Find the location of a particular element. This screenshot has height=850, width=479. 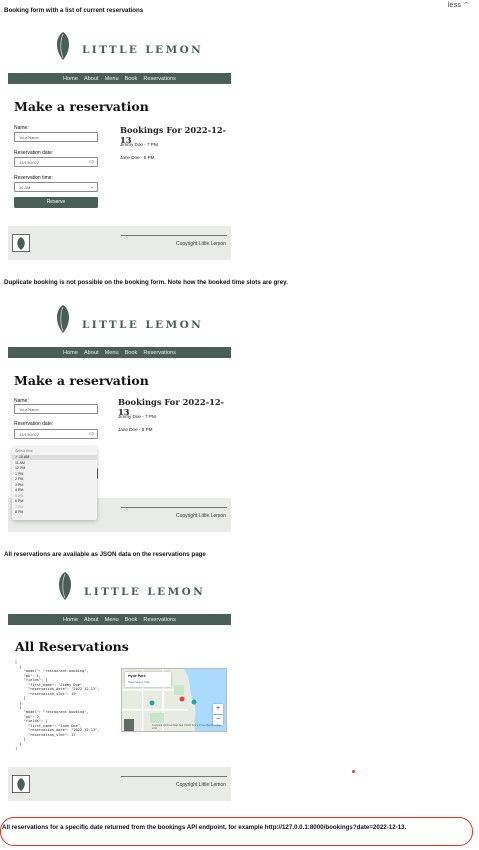

time-label: Reservation time: is located at coordinates (33, 178).